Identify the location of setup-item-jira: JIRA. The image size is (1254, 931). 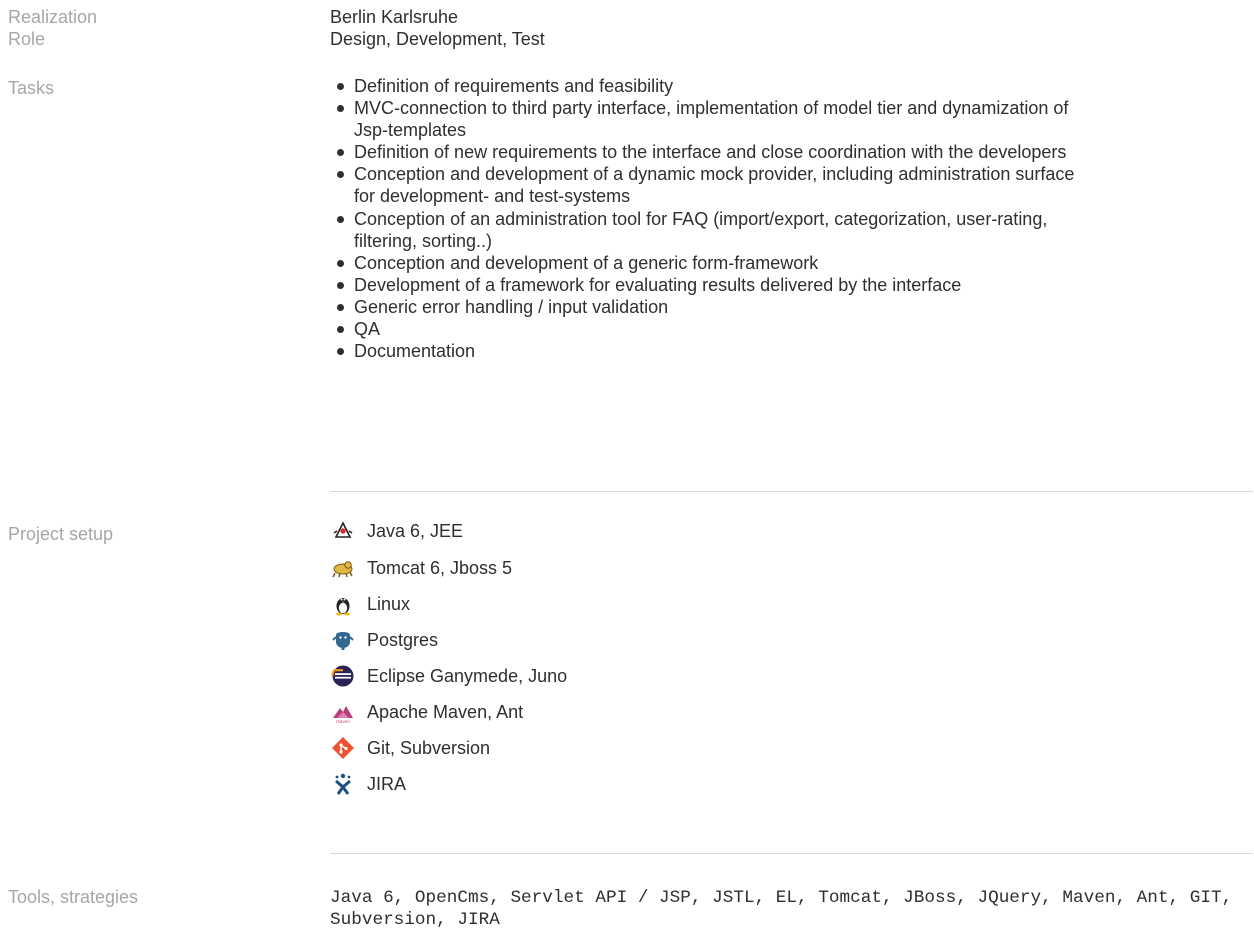
(368, 784).